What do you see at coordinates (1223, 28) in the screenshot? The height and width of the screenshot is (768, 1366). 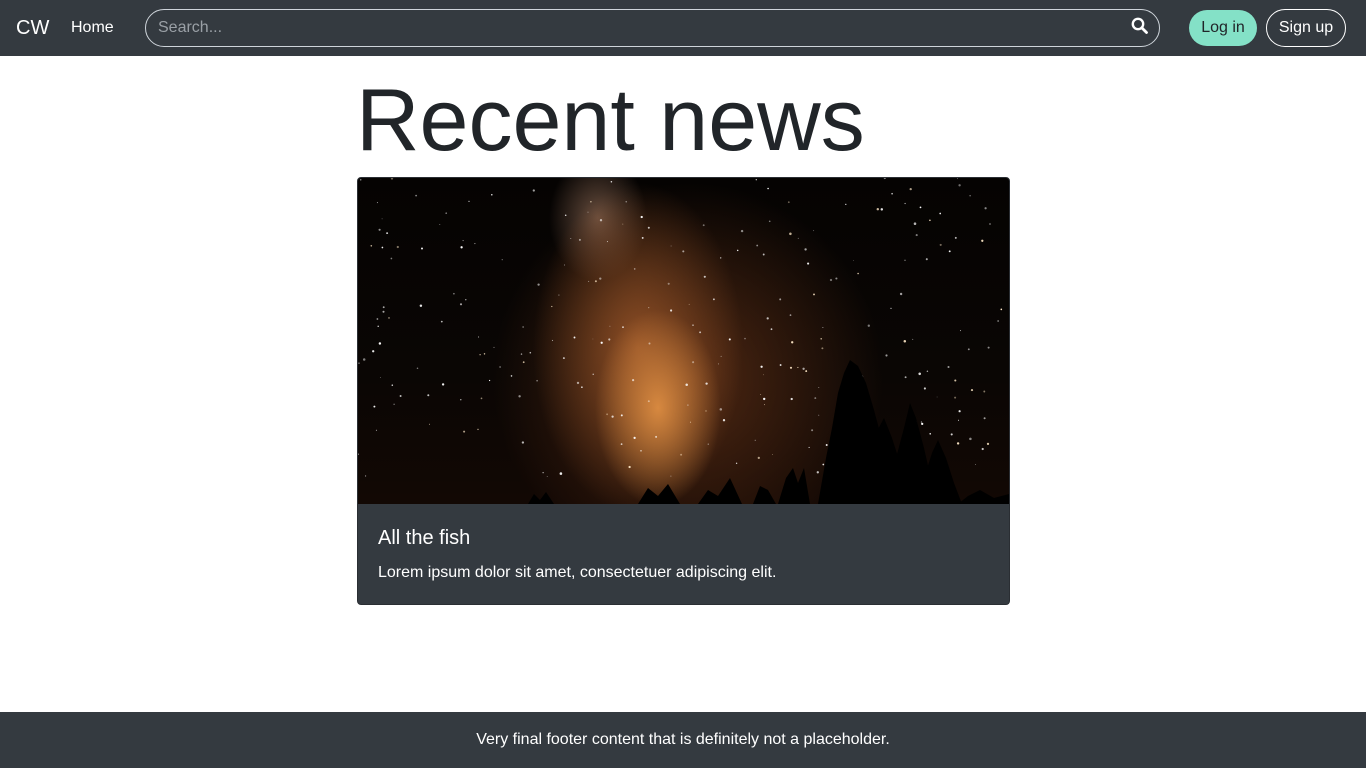 I see `login-button: Log in` at bounding box center [1223, 28].